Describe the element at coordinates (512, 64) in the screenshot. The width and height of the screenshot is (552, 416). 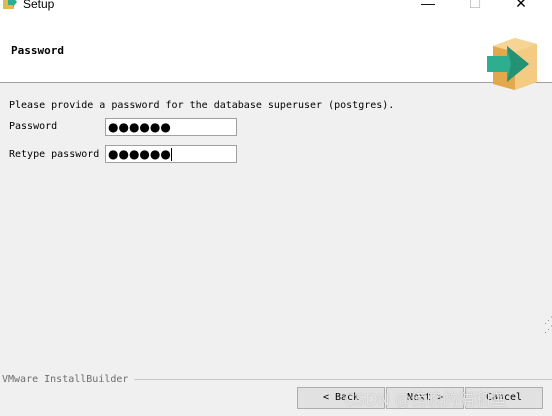
I see `installer-box-arrow-icon` at that location.